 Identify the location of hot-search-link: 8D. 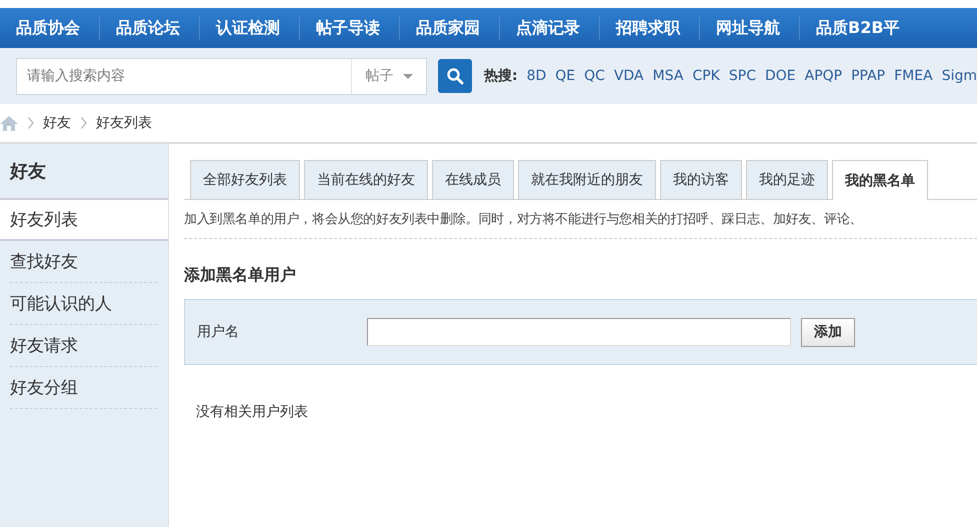
(536, 76).